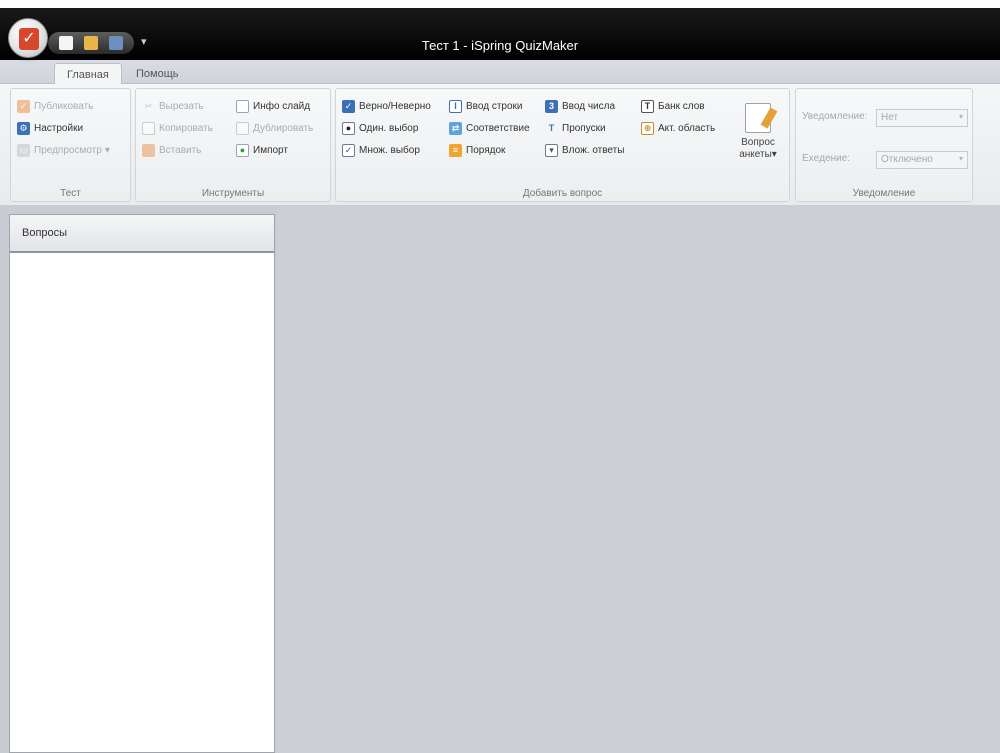 The height and width of the screenshot is (753, 1000). What do you see at coordinates (826, 158) in the screenshot?
I see `execution-label: Exeдение:` at bounding box center [826, 158].